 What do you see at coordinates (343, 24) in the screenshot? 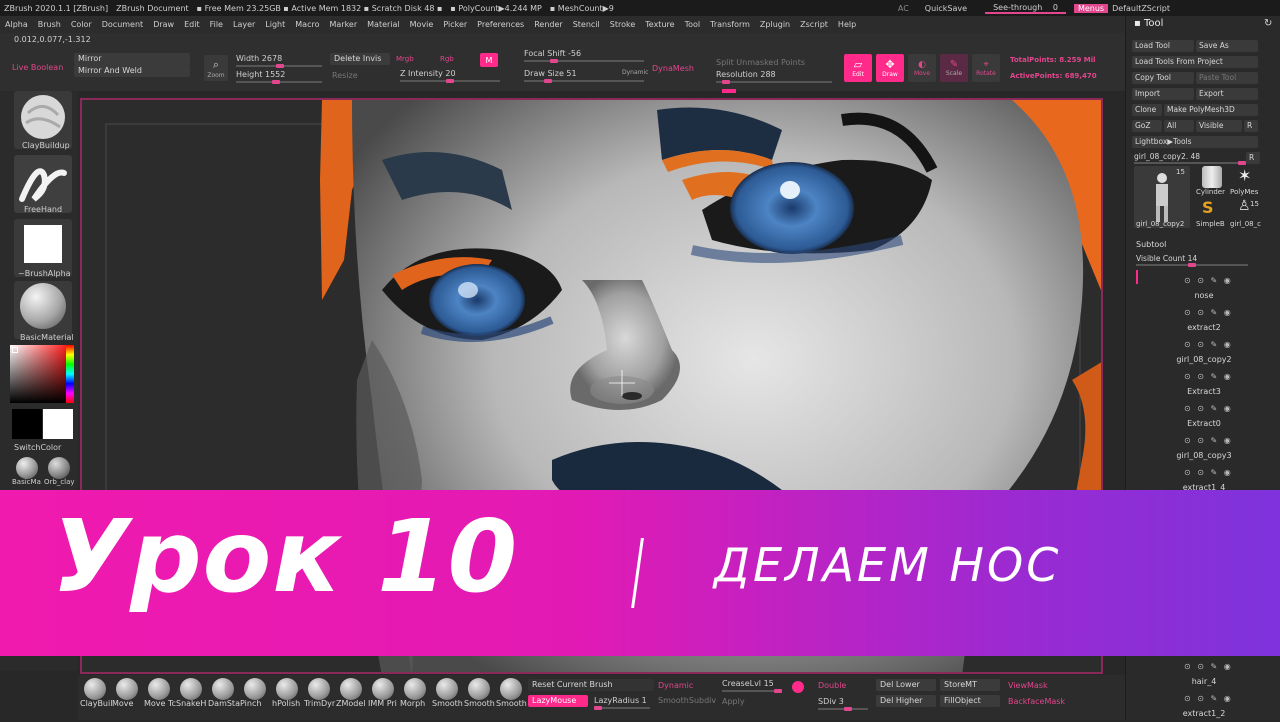
I see `menu-marker: Marker` at bounding box center [343, 24].